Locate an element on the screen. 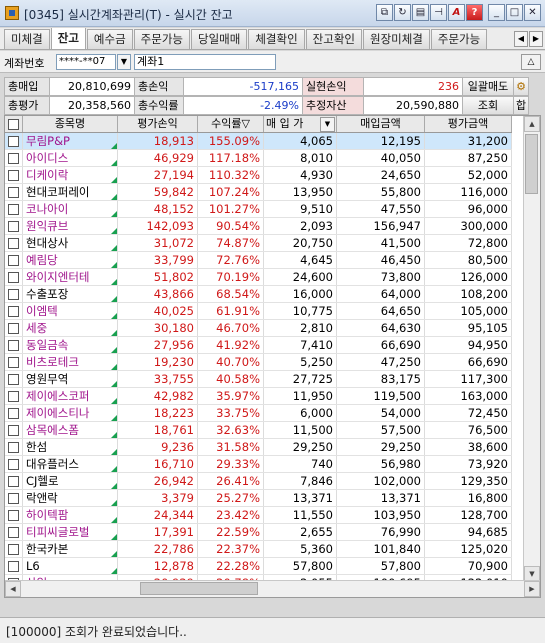 The width and height of the screenshot is (545, 643). stock-name: CJ헬로 is located at coordinates (70, 481).